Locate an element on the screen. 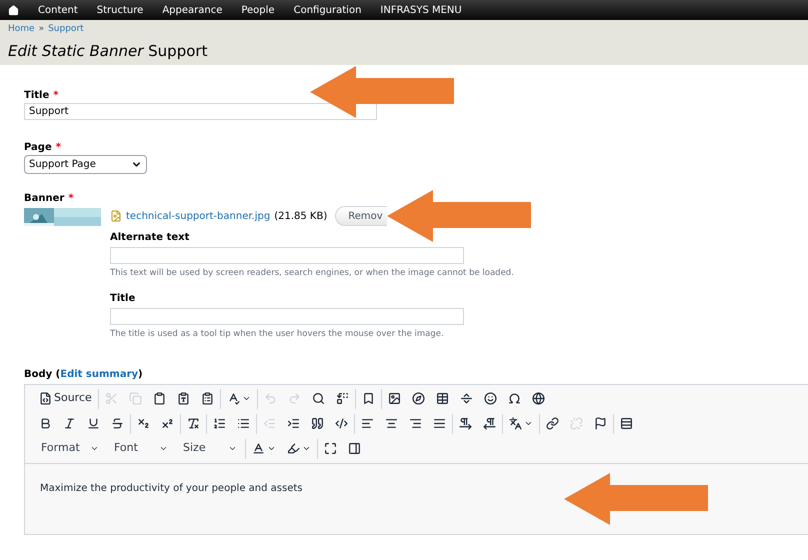  maximize-icon is located at coordinates (330, 448).